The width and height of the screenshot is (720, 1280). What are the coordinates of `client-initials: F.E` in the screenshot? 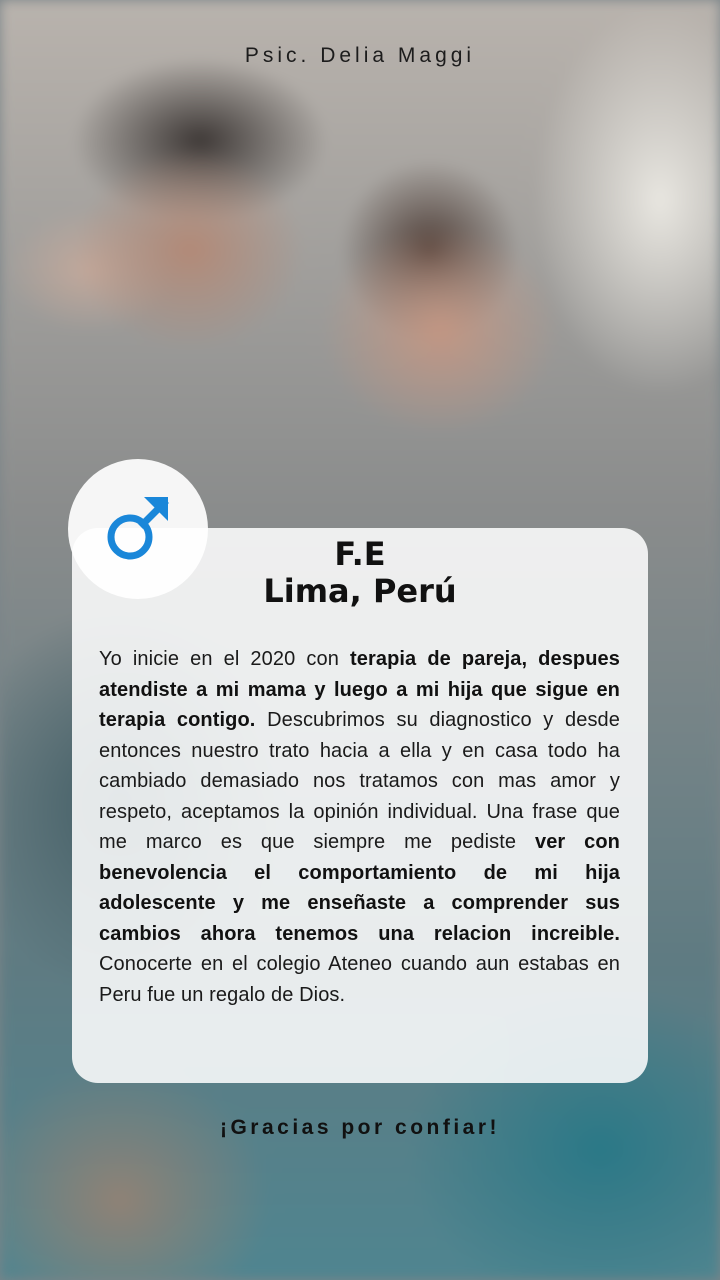 It's located at (360, 554).